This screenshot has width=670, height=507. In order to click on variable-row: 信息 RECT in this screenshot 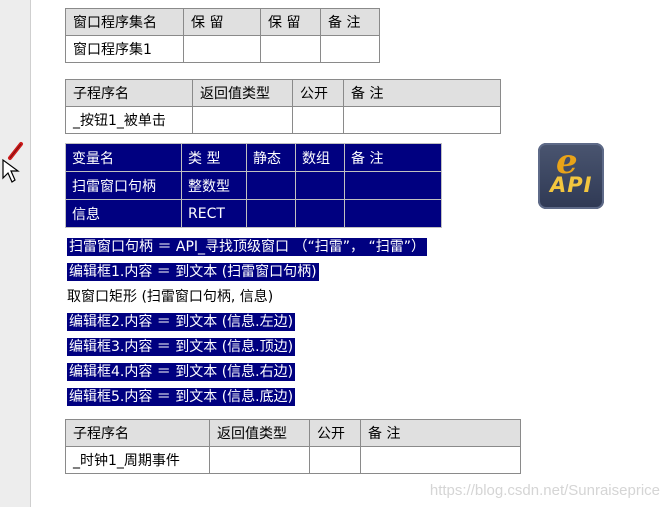, I will do `click(253, 213)`.